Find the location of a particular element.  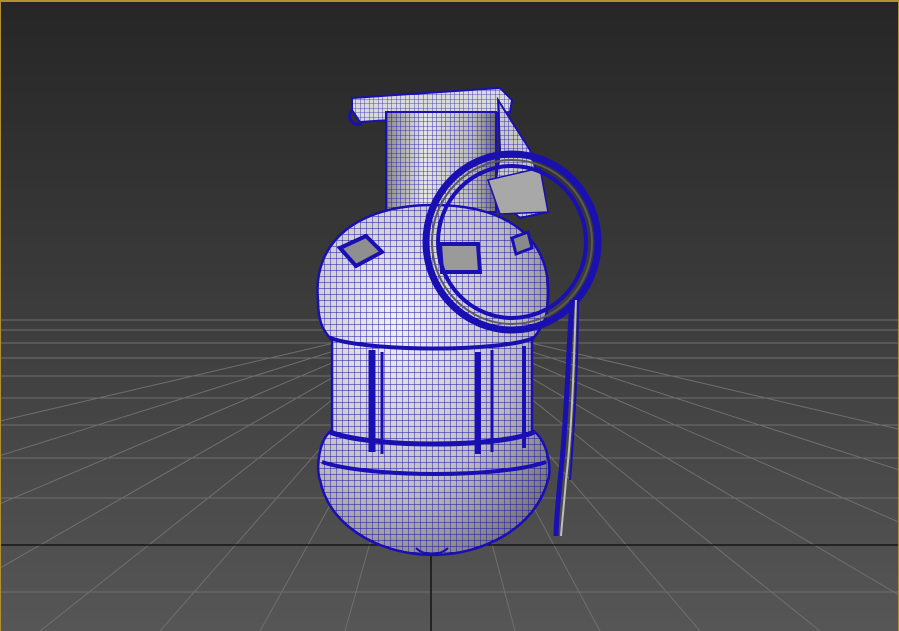

grenade-pin-strap is located at coordinates (566, 418).